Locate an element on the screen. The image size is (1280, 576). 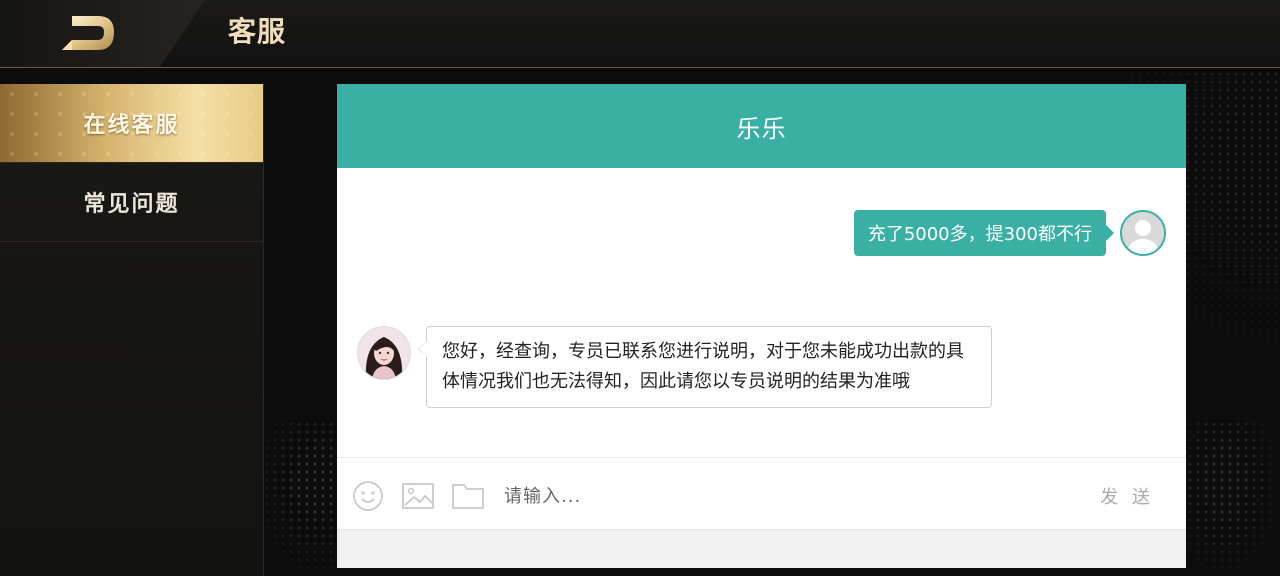
send-button: 发 送 is located at coordinates (1127, 496).